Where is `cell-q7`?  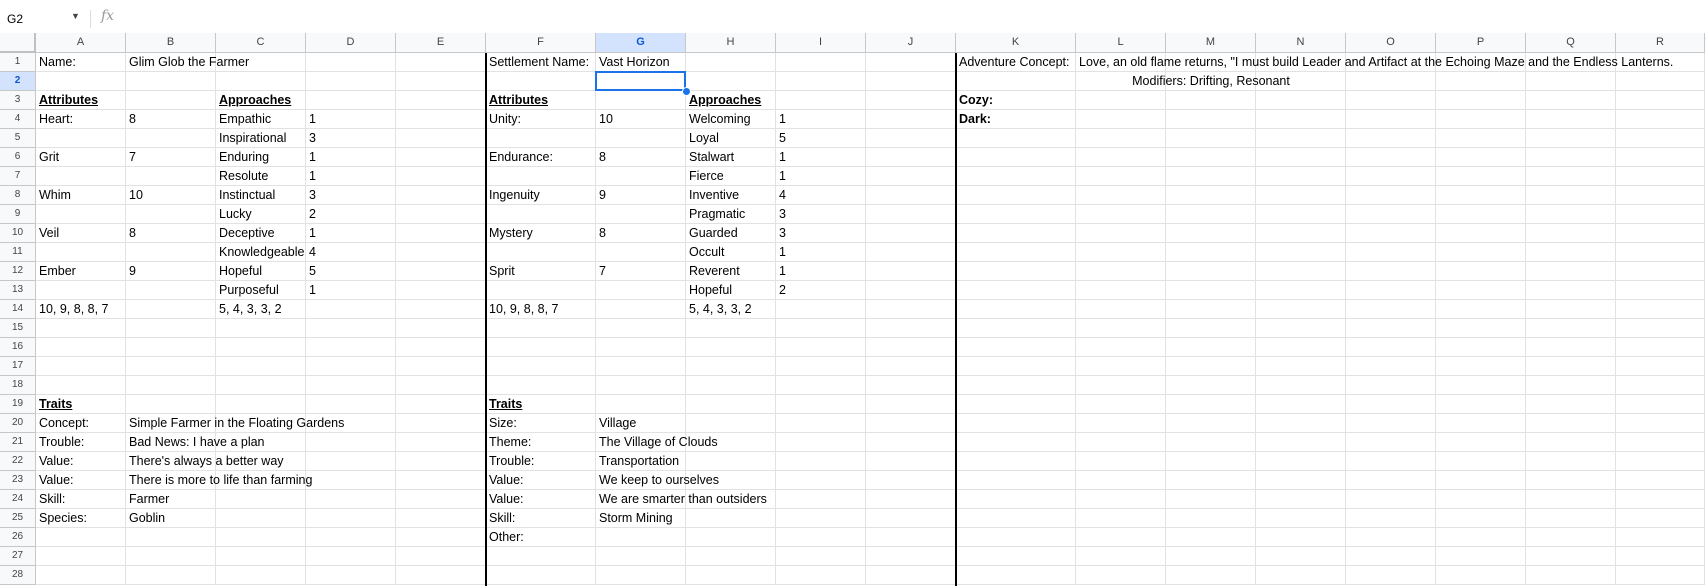 cell-q7 is located at coordinates (1571, 176).